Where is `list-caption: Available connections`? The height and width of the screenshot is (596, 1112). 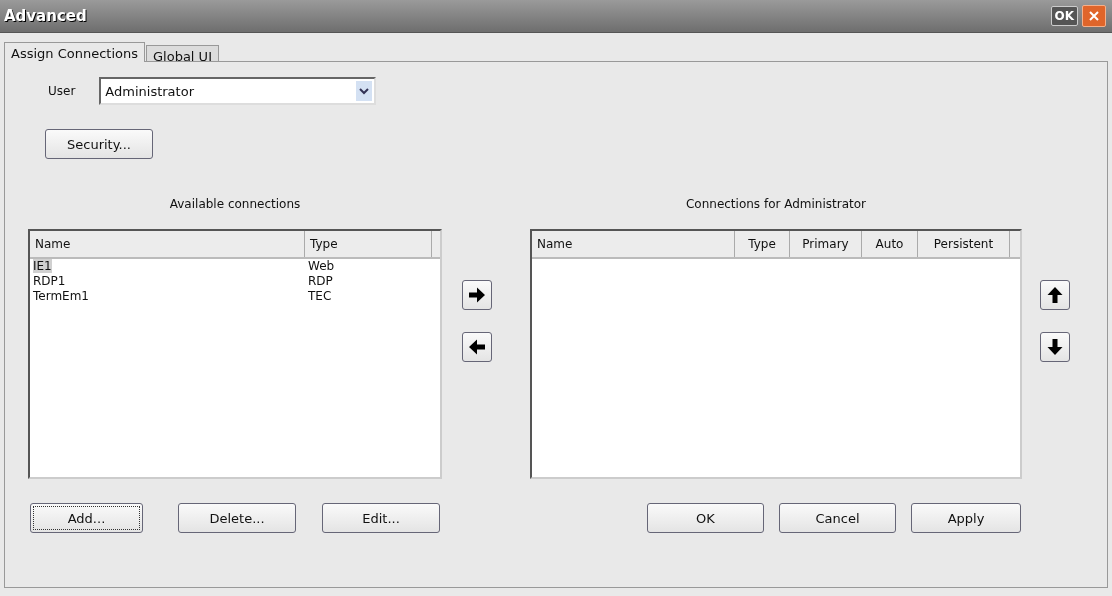 list-caption: Available connections is located at coordinates (235, 205).